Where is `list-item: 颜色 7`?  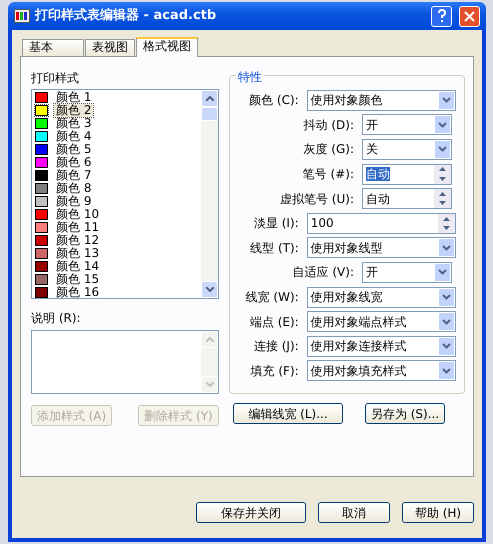
list-item: 颜色 7 is located at coordinates (74, 175).